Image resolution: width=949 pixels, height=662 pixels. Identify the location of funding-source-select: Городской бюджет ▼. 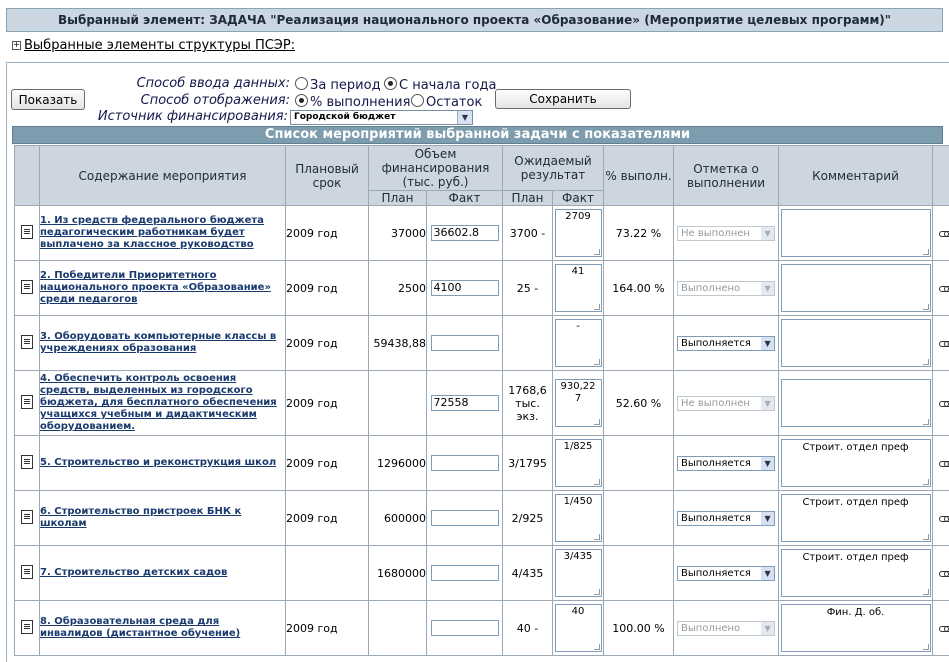
(381, 117).